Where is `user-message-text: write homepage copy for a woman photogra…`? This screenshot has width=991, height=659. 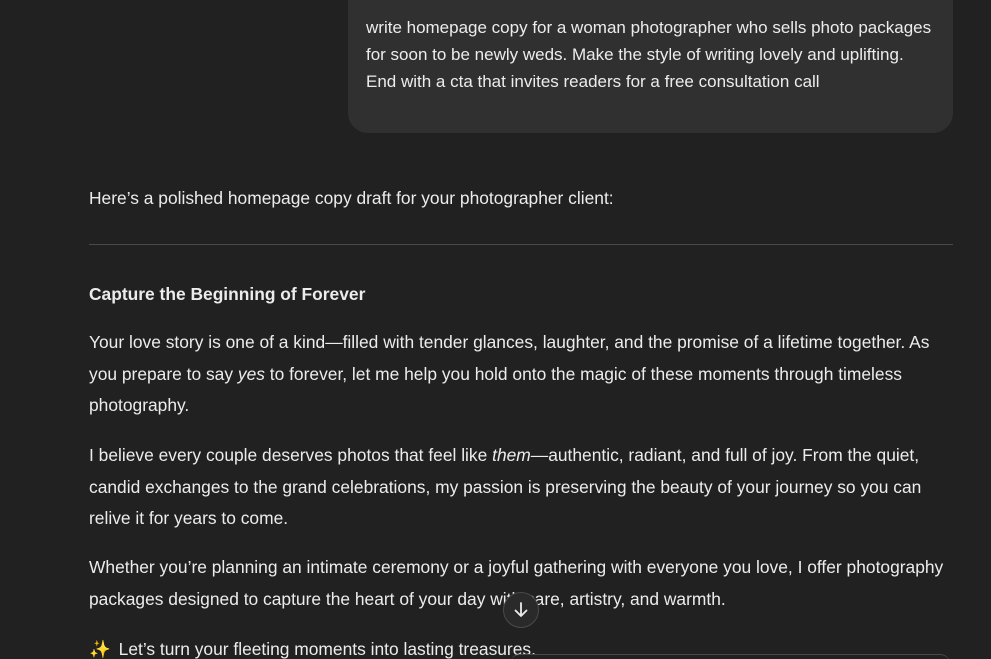
user-message-text: write homepage copy for a woman photogra… is located at coordinates (649, 54).